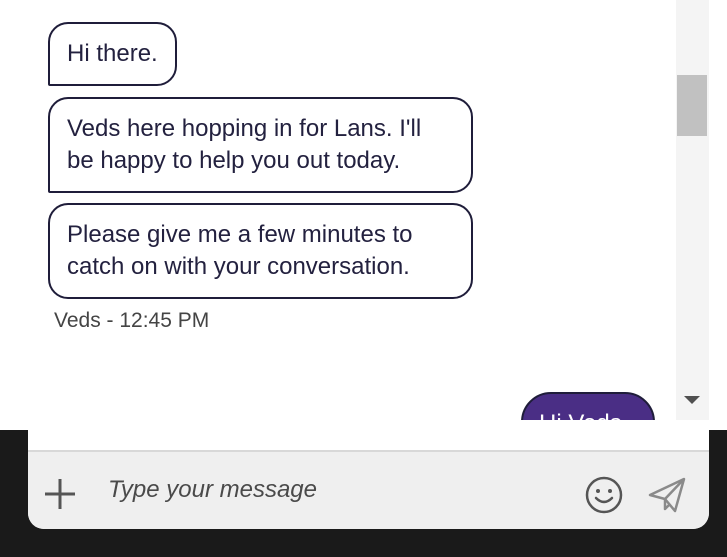  What do you see at coordinates (338, 490) in the screenshot?
I see `message-input` at bounding box center [338, 490].